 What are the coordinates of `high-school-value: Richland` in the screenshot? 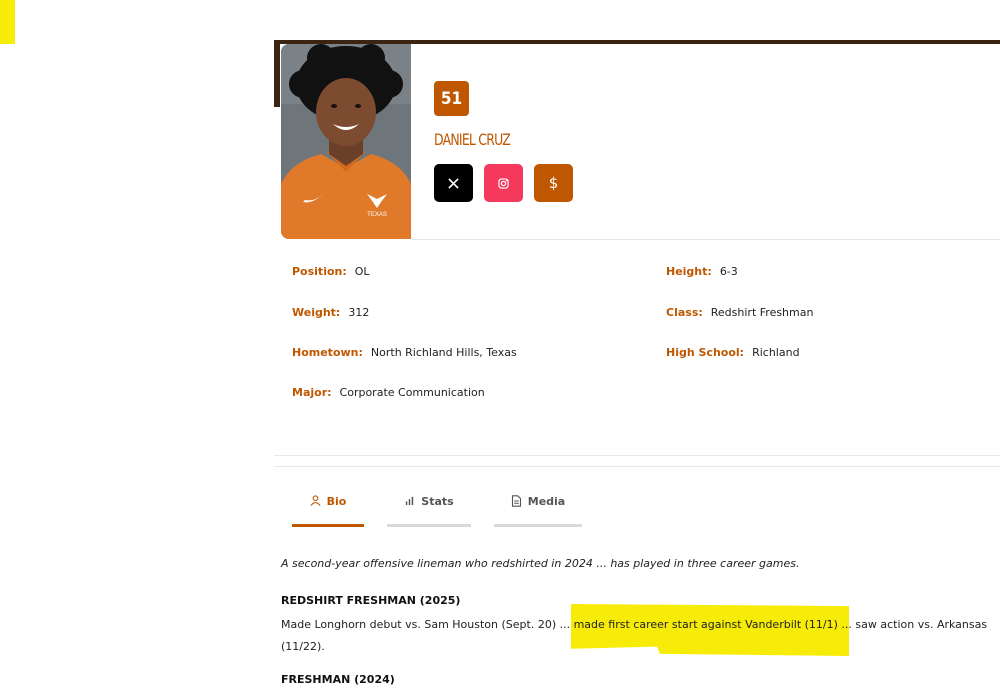 It's located at (776, 352).